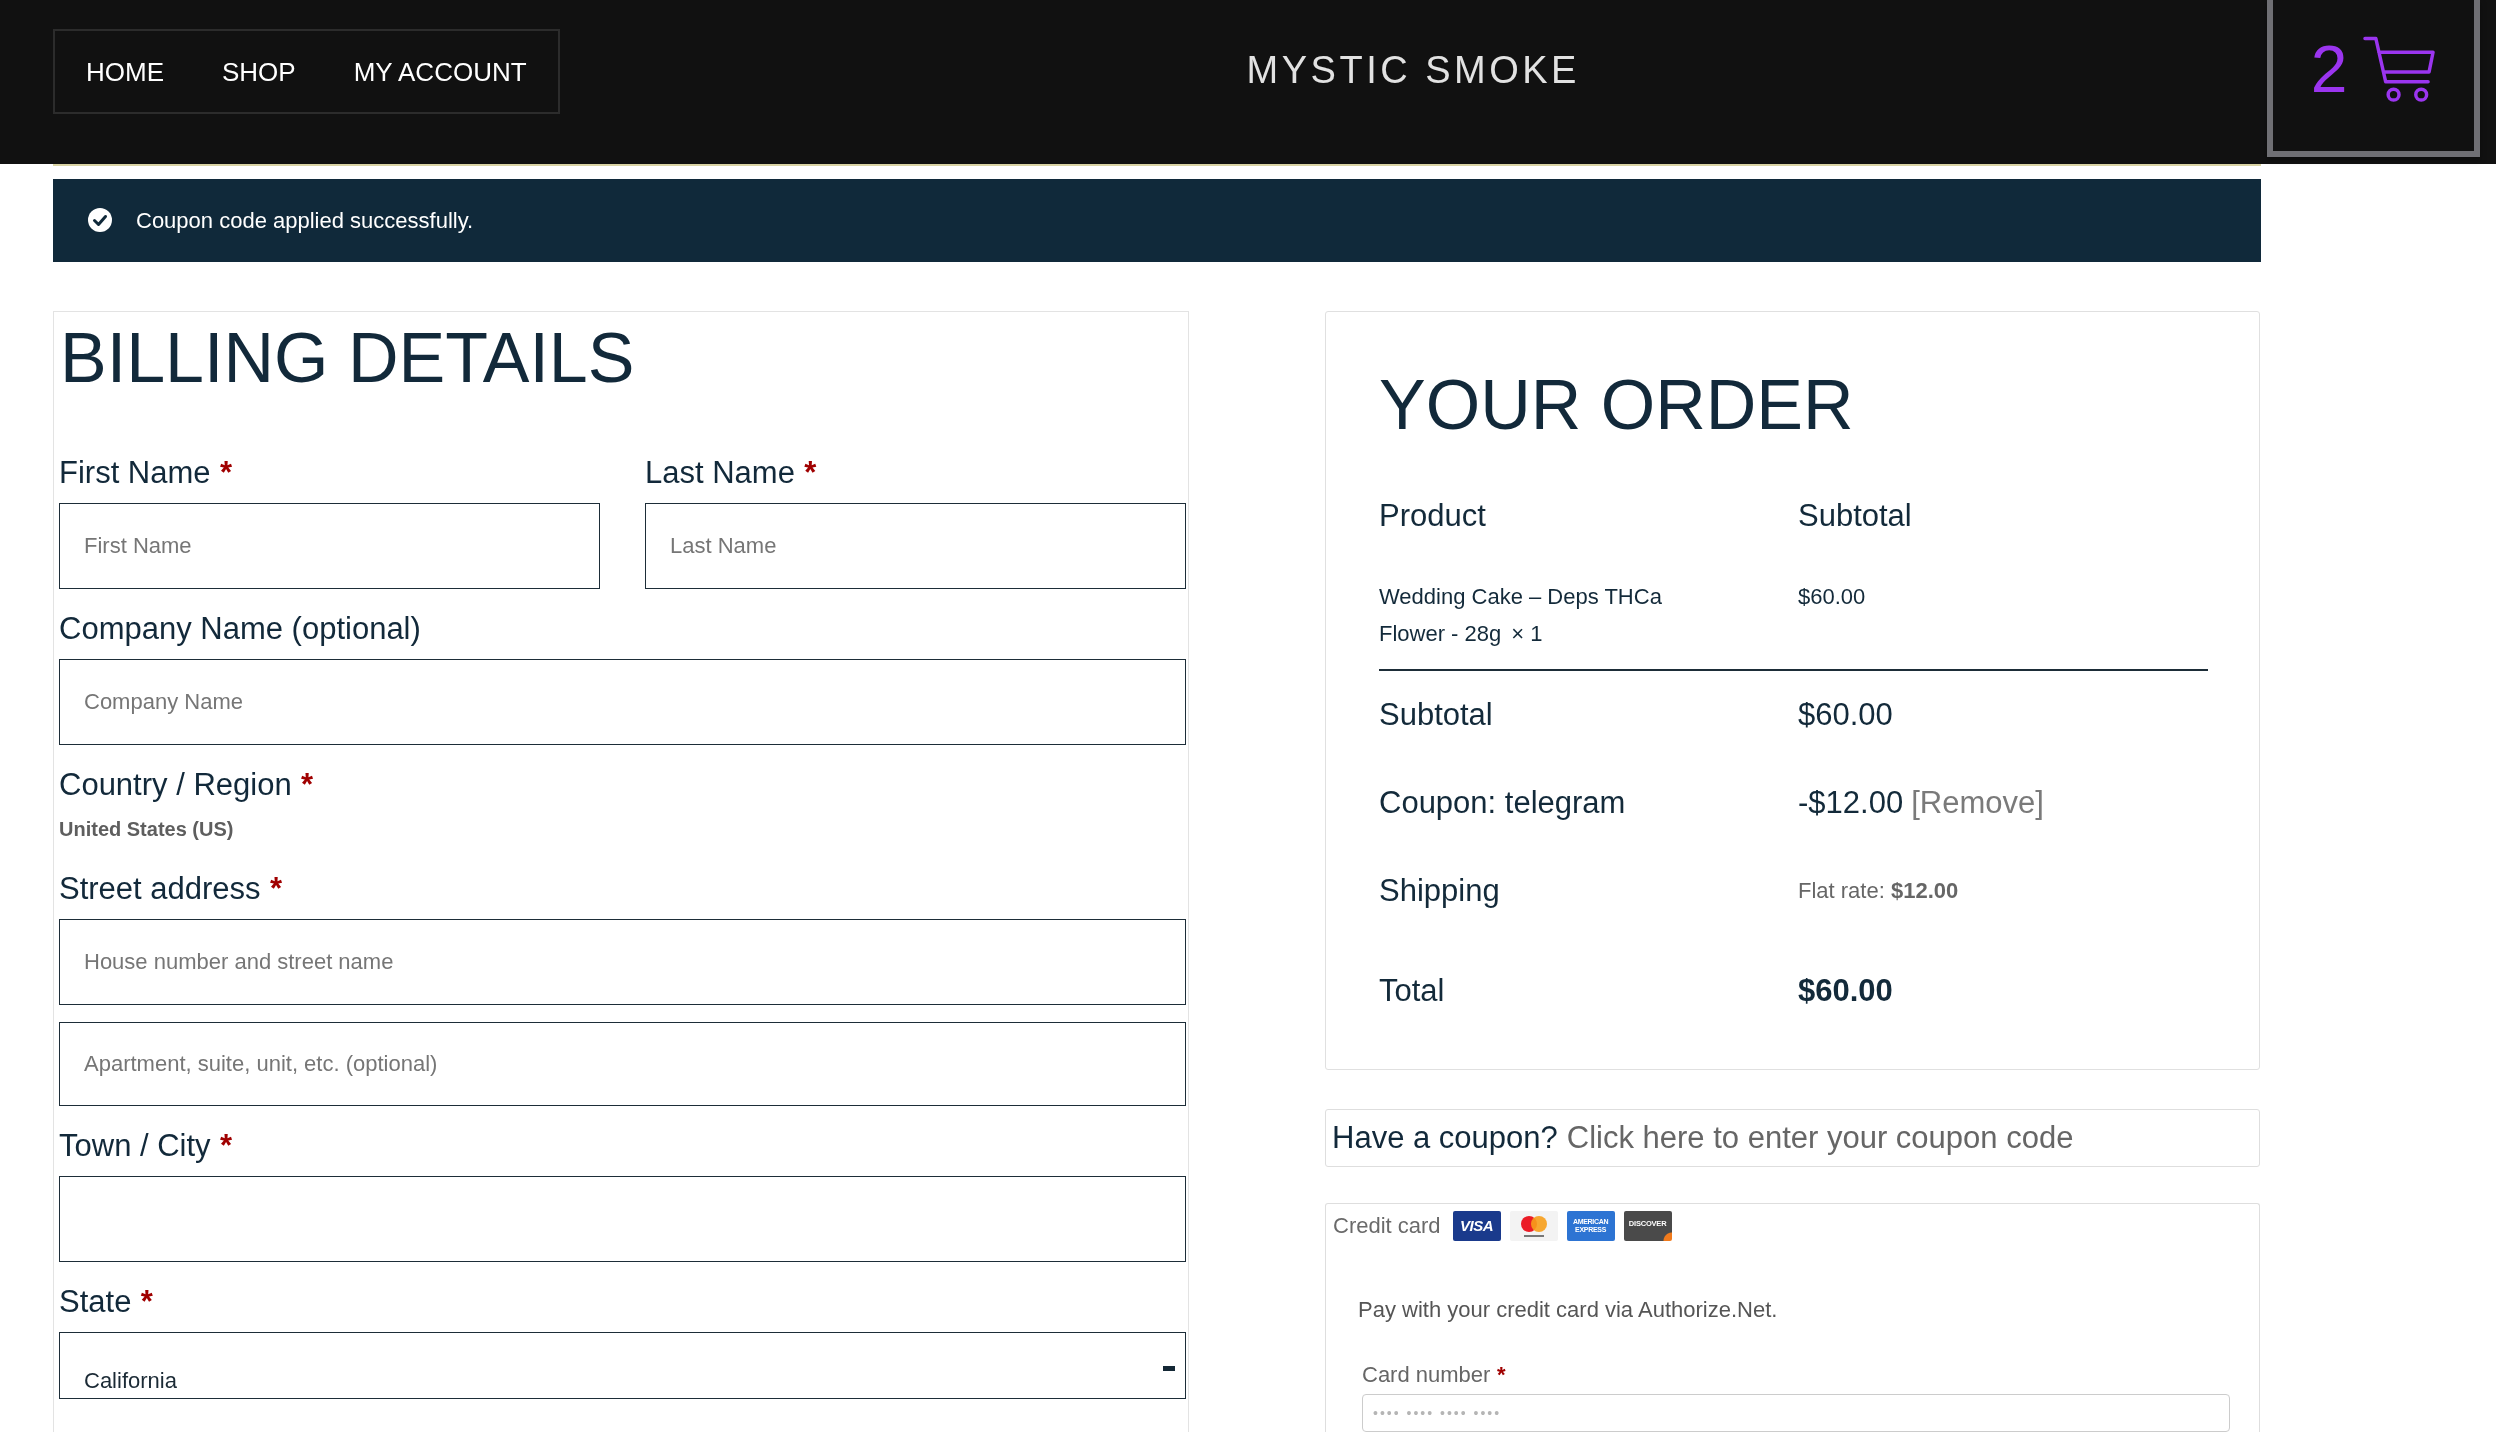  I want to click on field-label: Card number *, so click(1434, 1374).